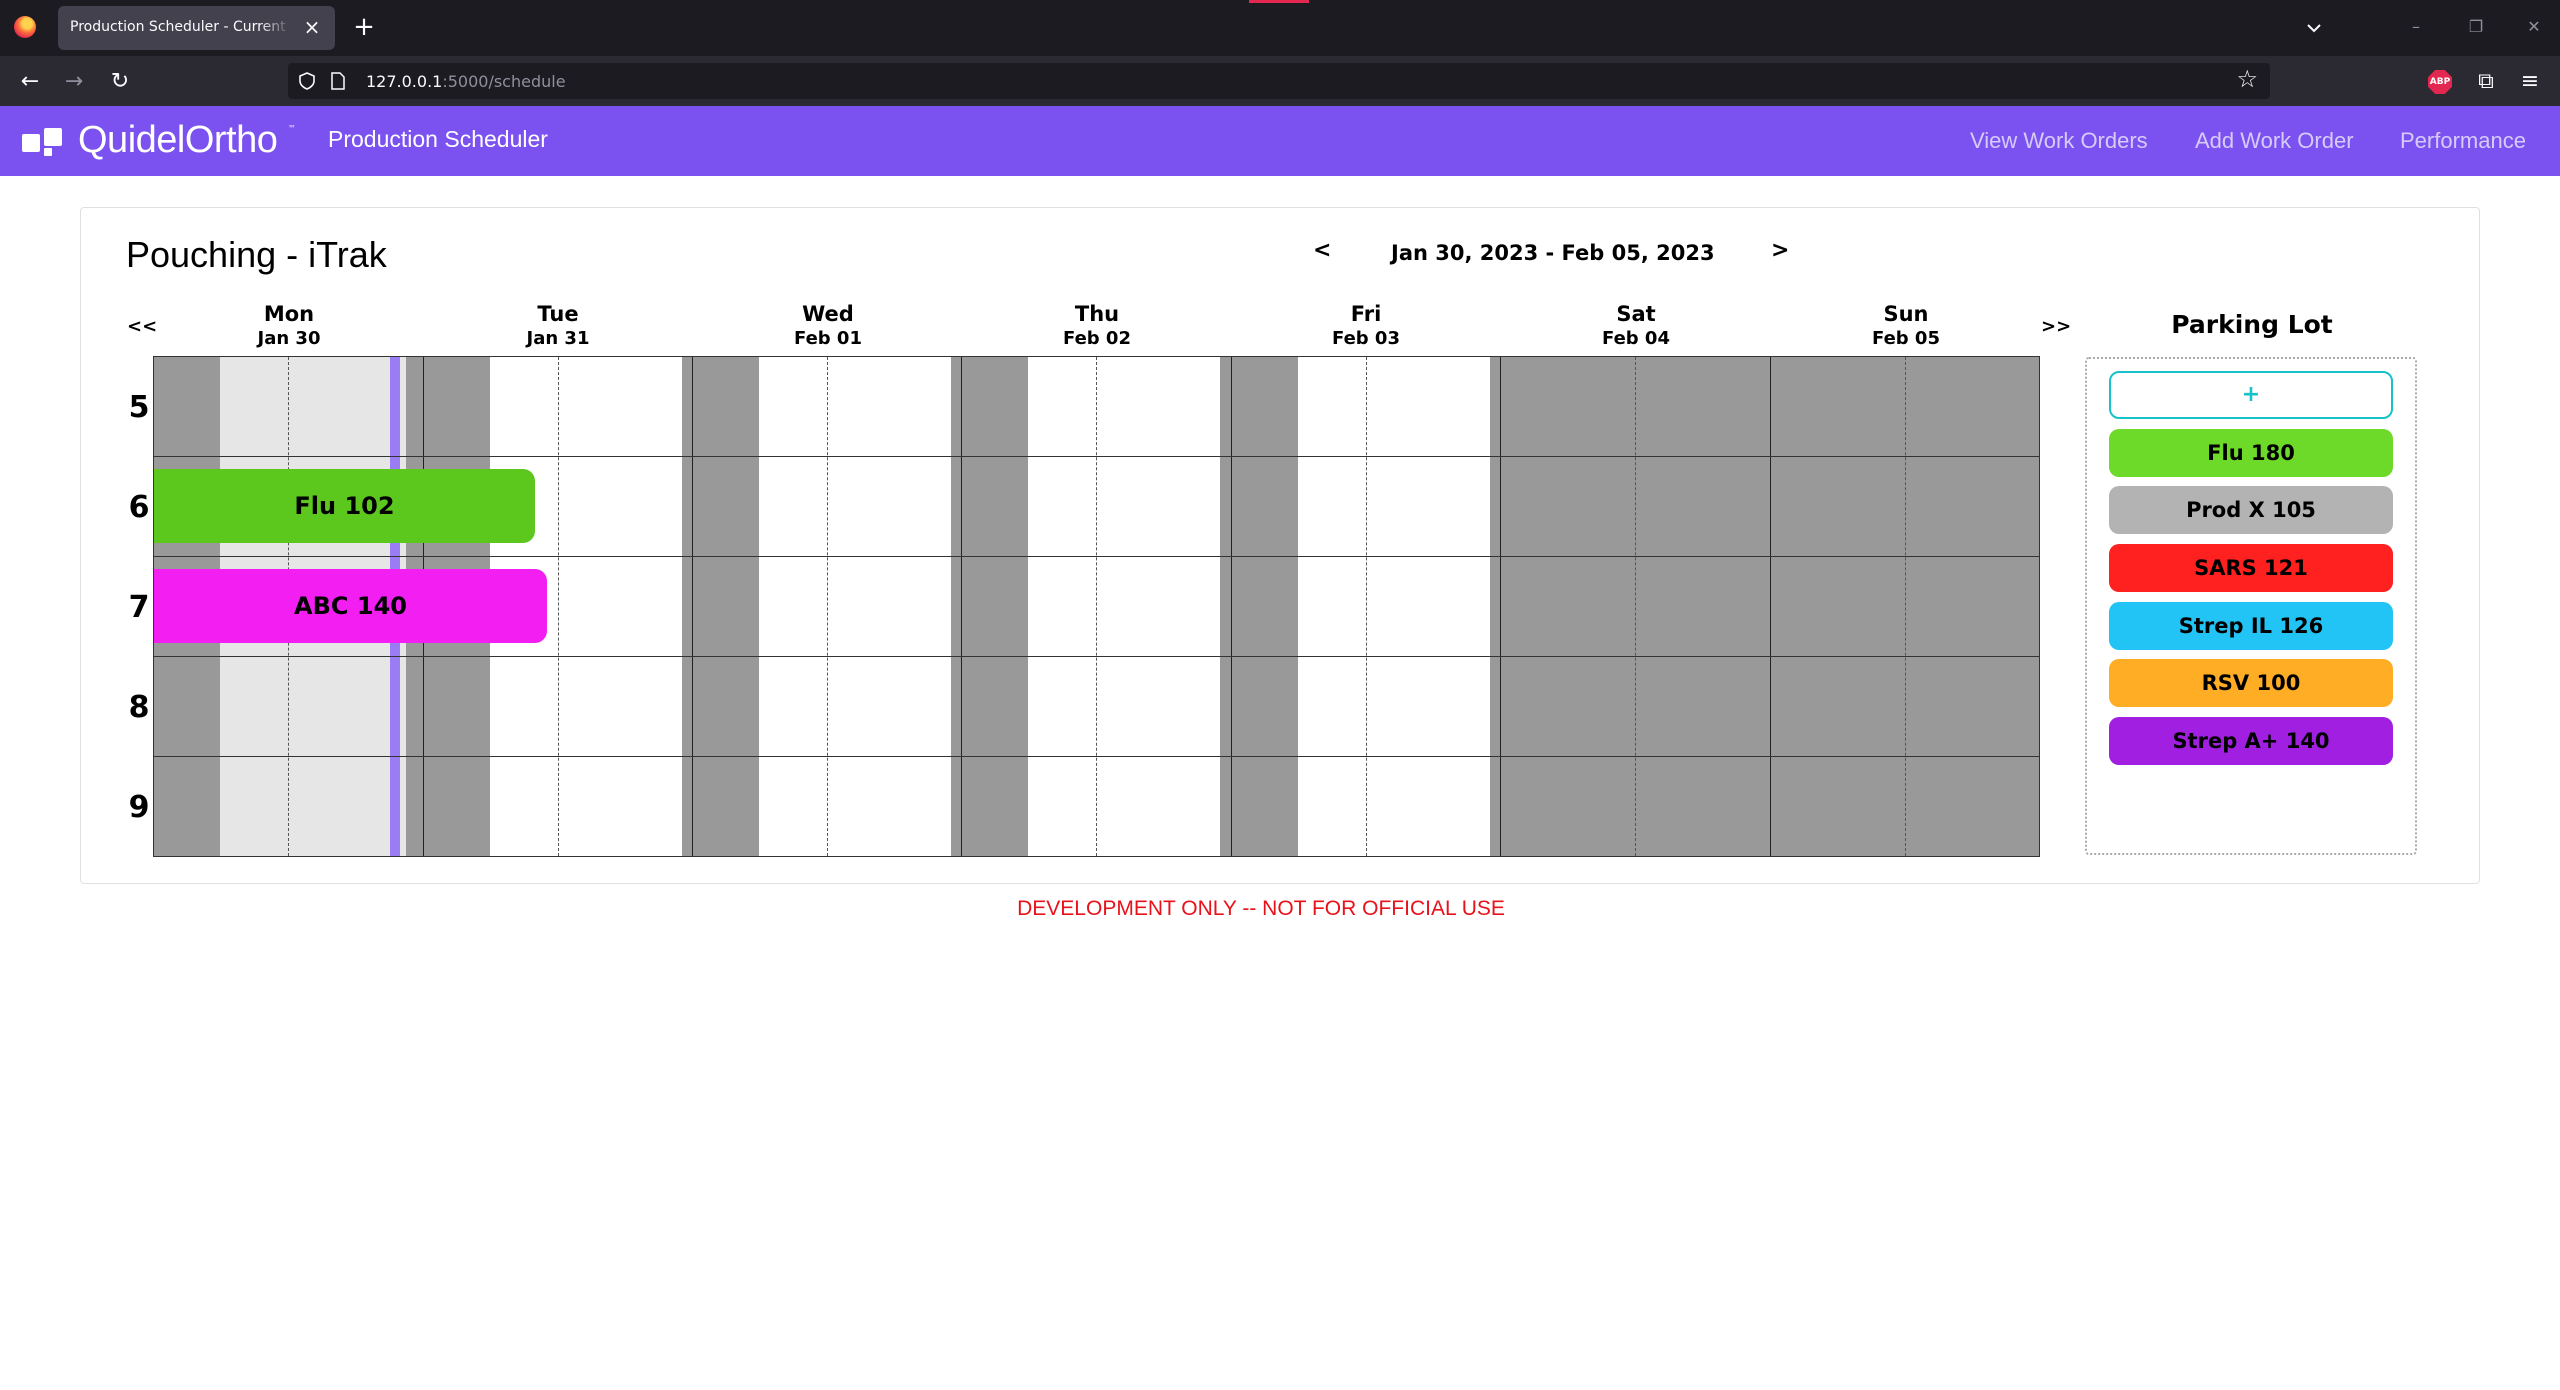  What do you see at coordinates (2314, 28) in the screenshot?
I see `chevron-down-icon` at bounding box center [2314, 28].